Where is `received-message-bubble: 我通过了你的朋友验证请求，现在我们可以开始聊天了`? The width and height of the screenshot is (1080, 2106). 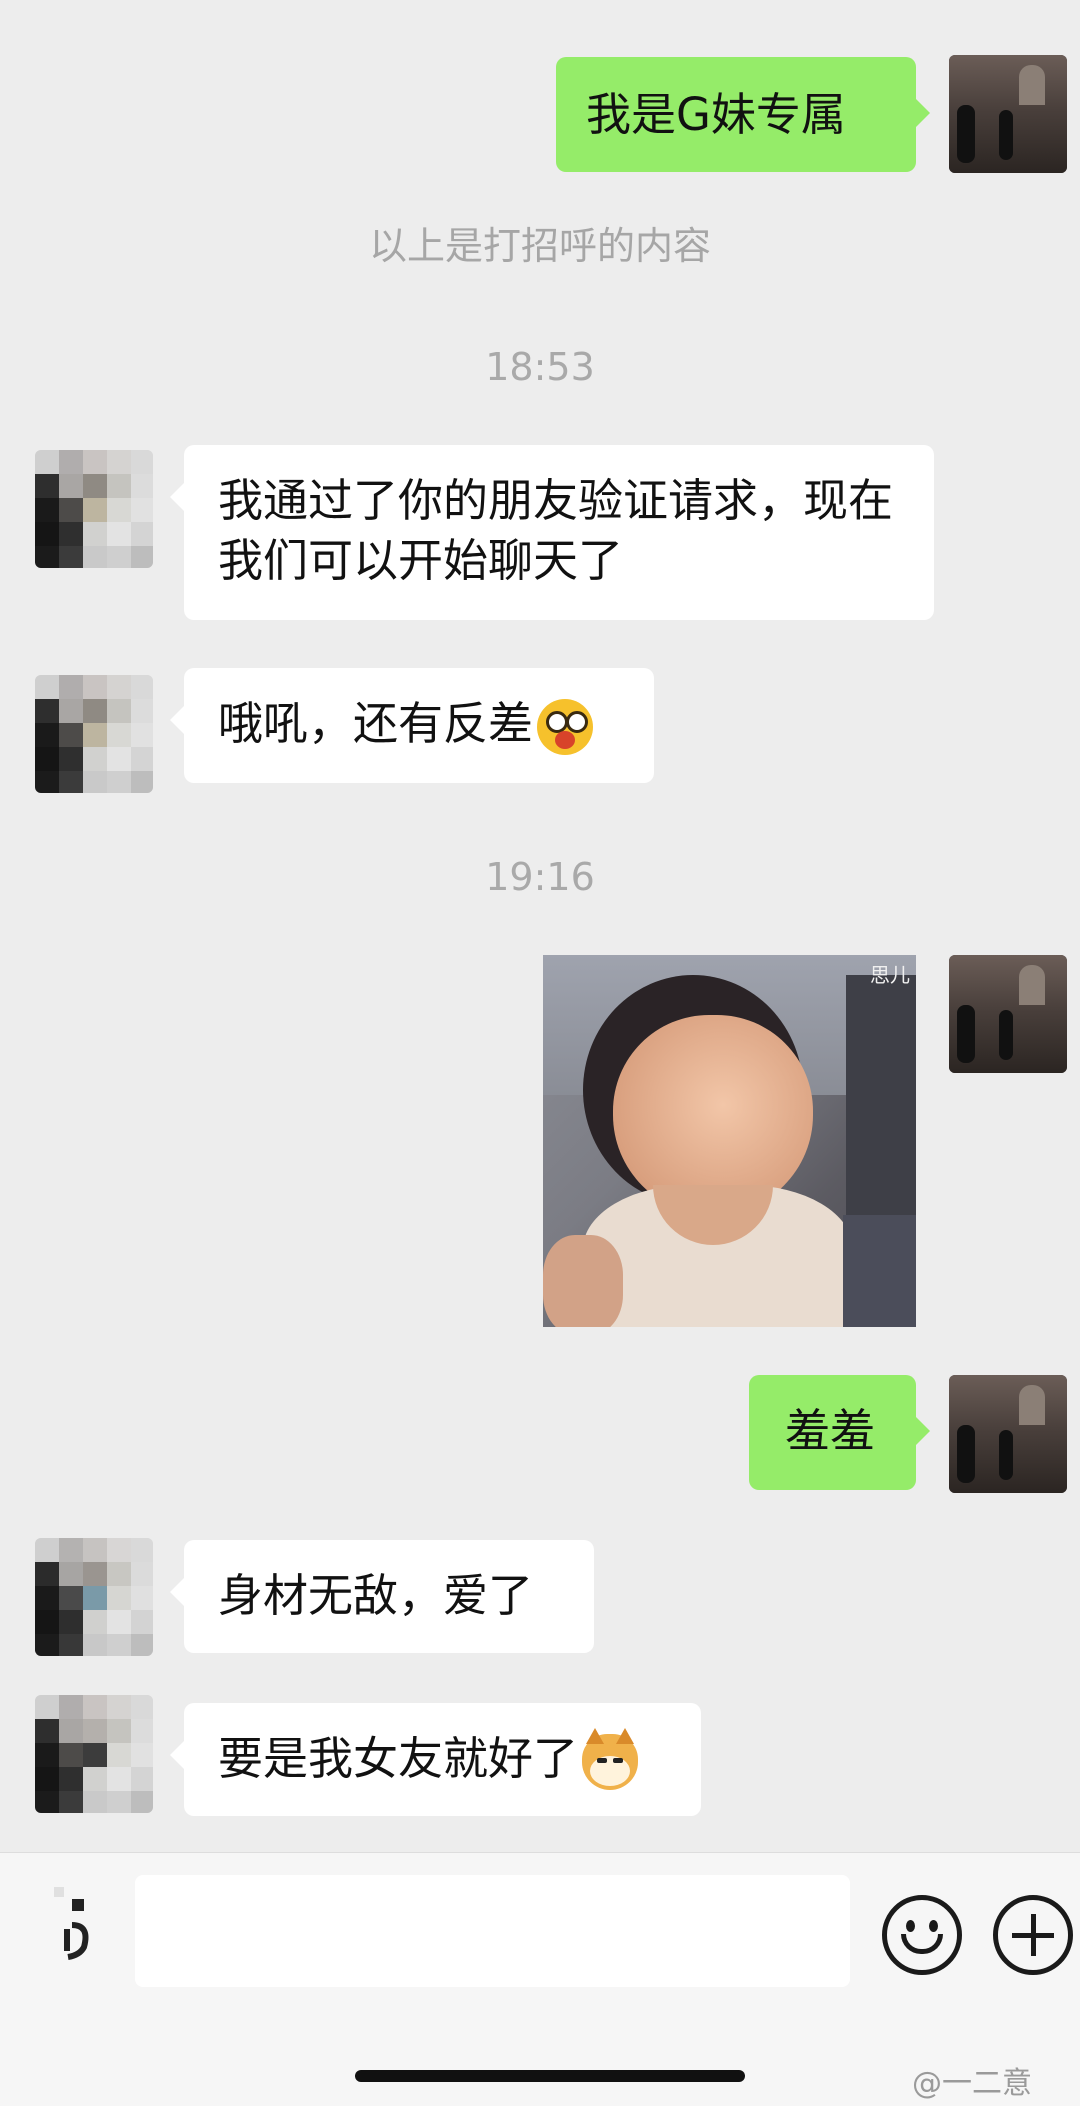
received-message-bubble: 我通过了你的朋友验证请求，现在我们可以开始聊天了 is located at coordinates (552, 532).